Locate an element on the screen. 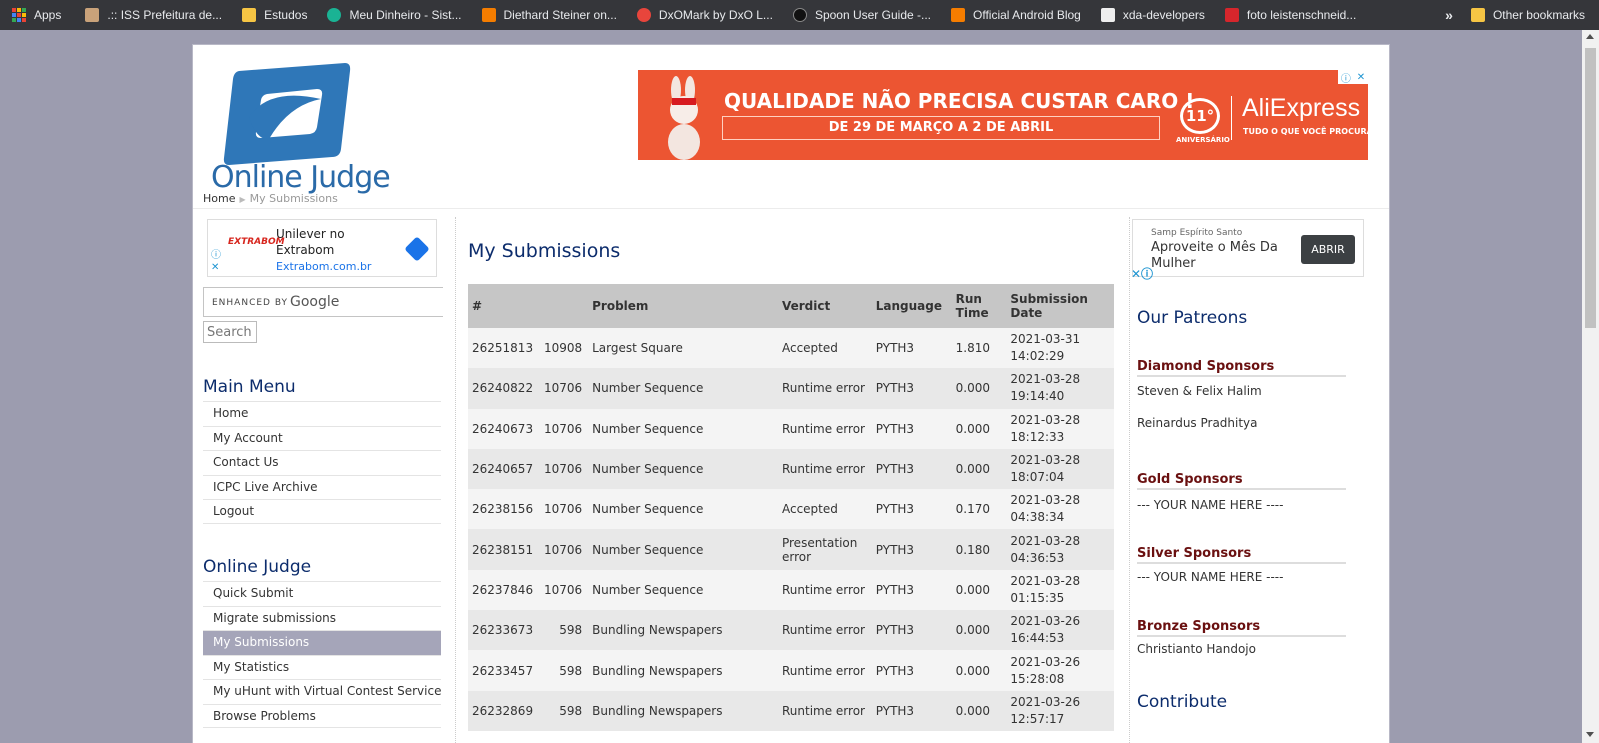 This screenshot has width=1599, height=743. breadcrumb-current: My Submissions is located at coordinates (293, 198).